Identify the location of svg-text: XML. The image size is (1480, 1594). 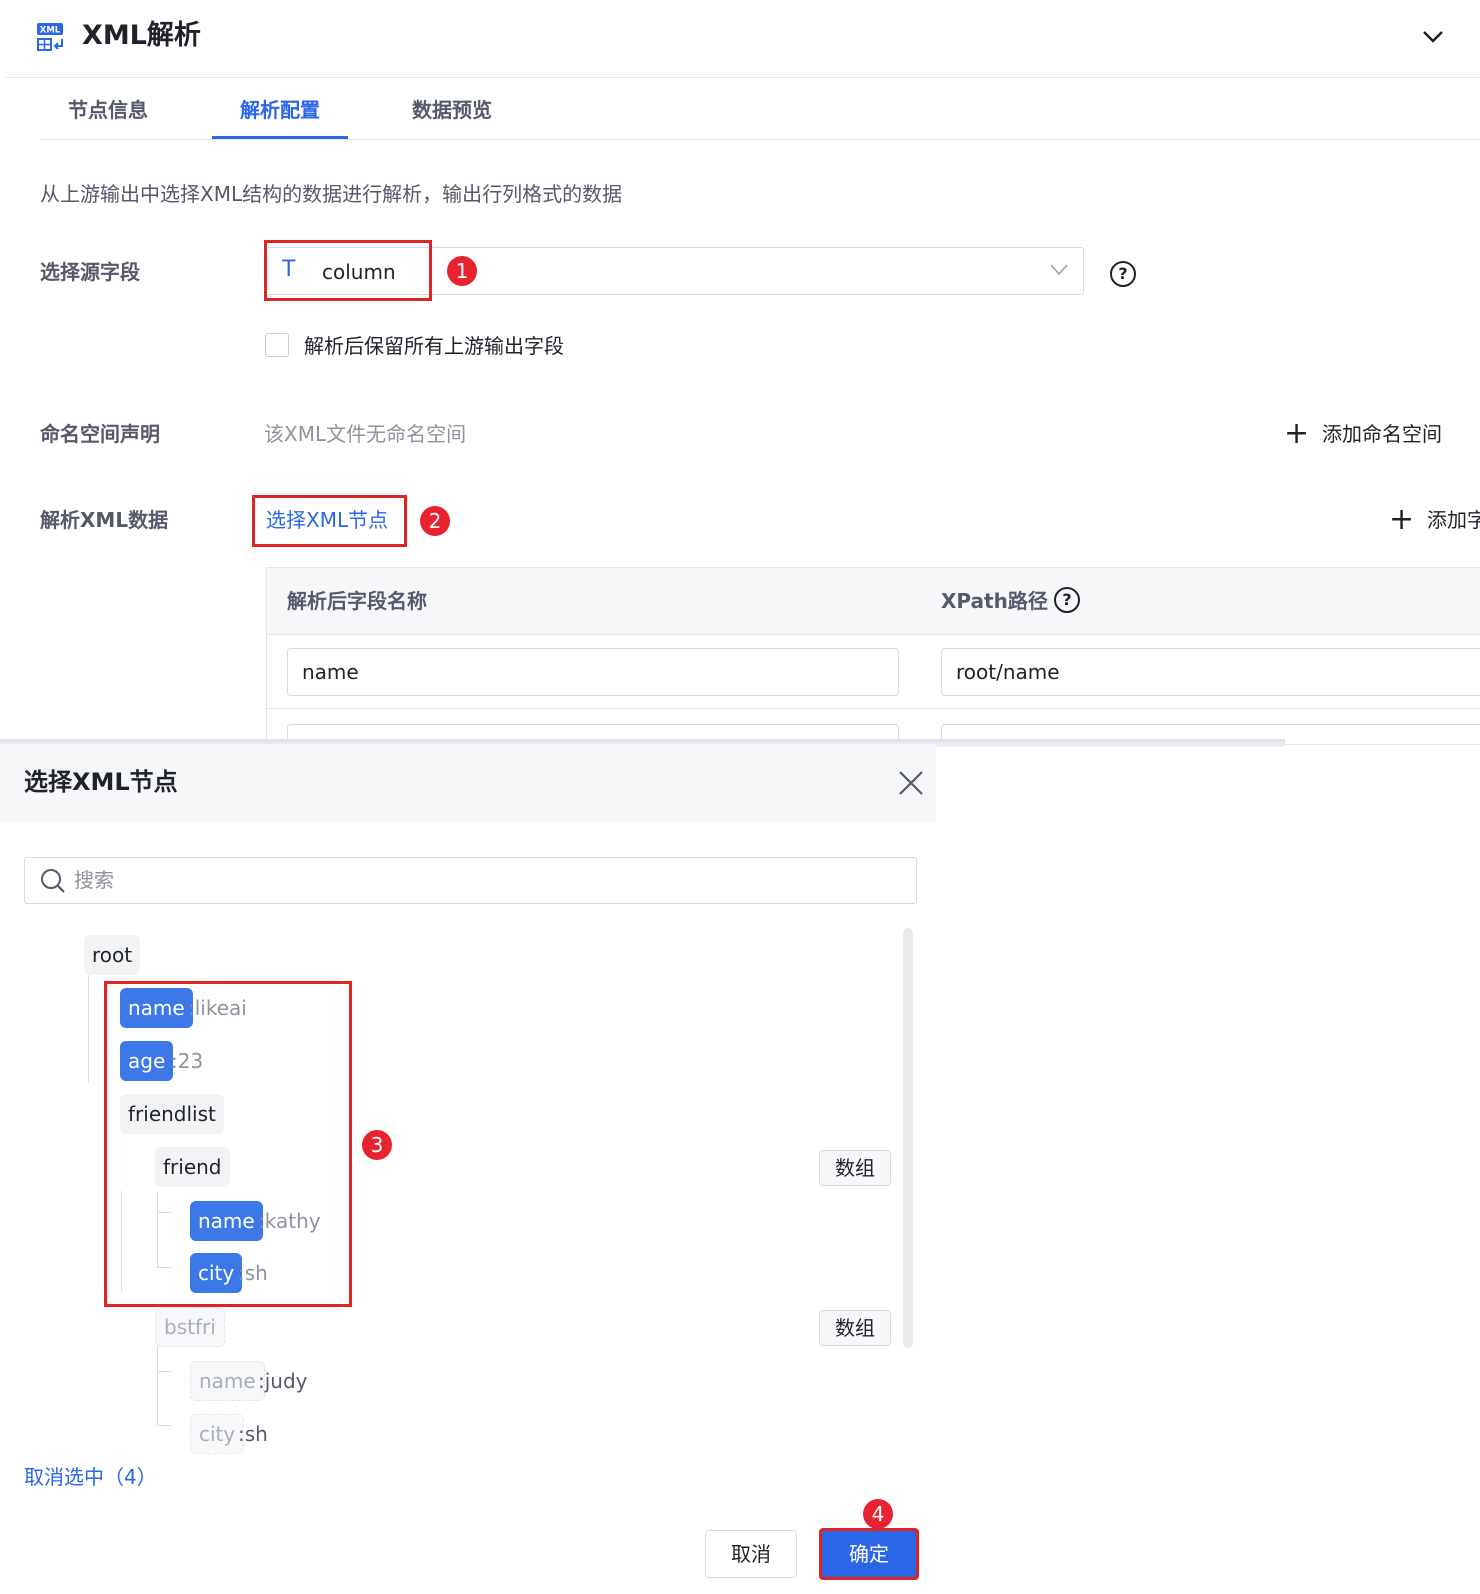
(50, 31).